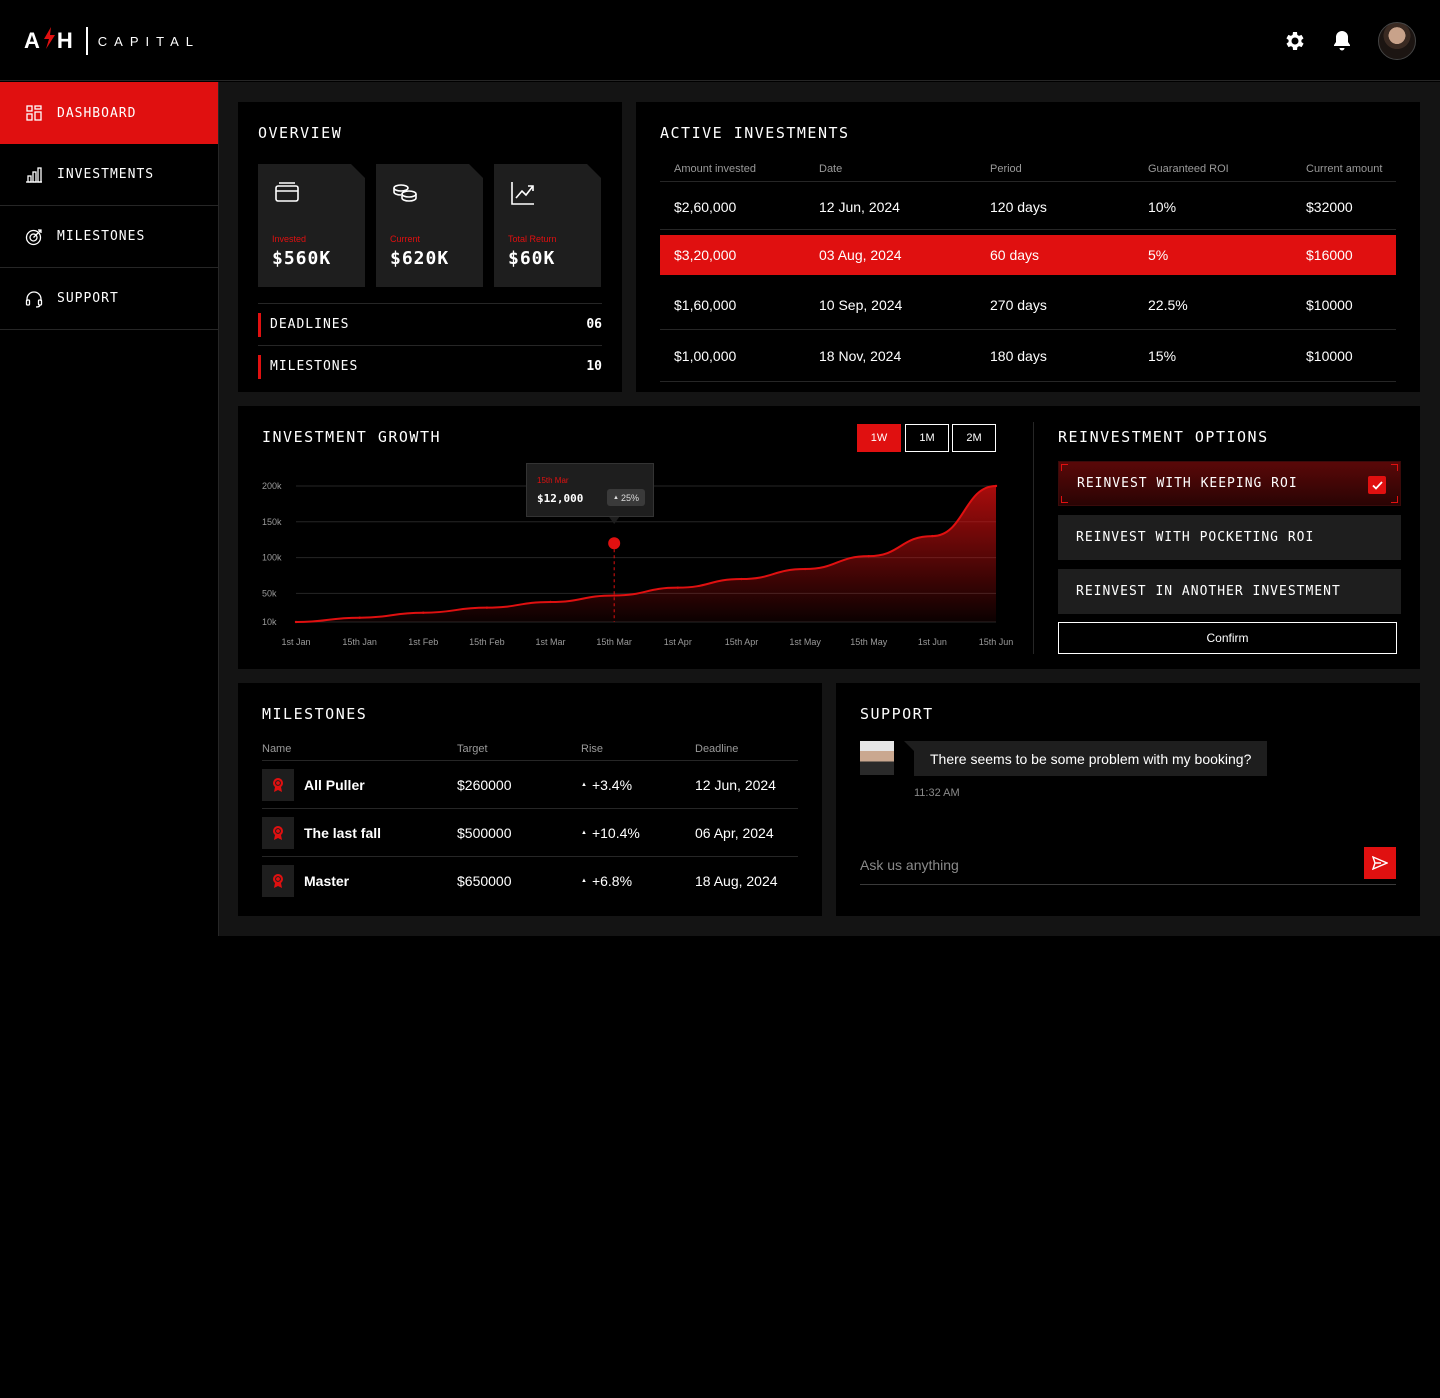 This screenshot has width=1440, height=1398. Describe the element at coordinates (705, 304) in the screenshot. I see `cell-amount: $1,60,000` at that location.